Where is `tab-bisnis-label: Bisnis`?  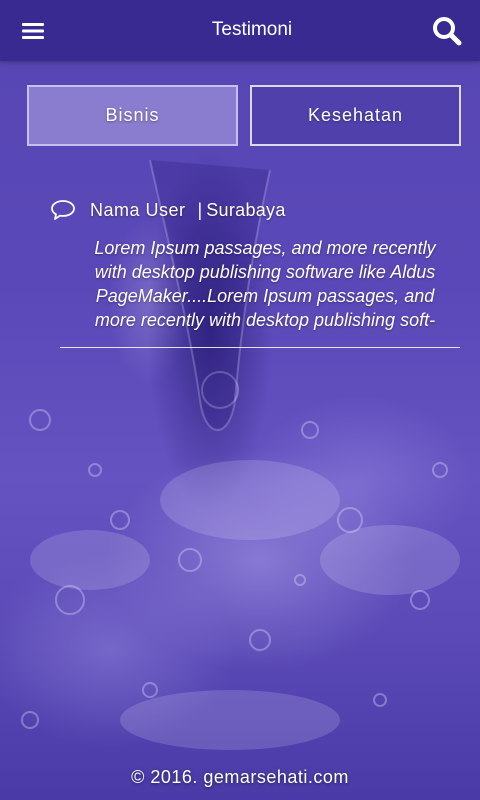 tab-bisnis-label: Bisnis is located at coordinates (132, 115).